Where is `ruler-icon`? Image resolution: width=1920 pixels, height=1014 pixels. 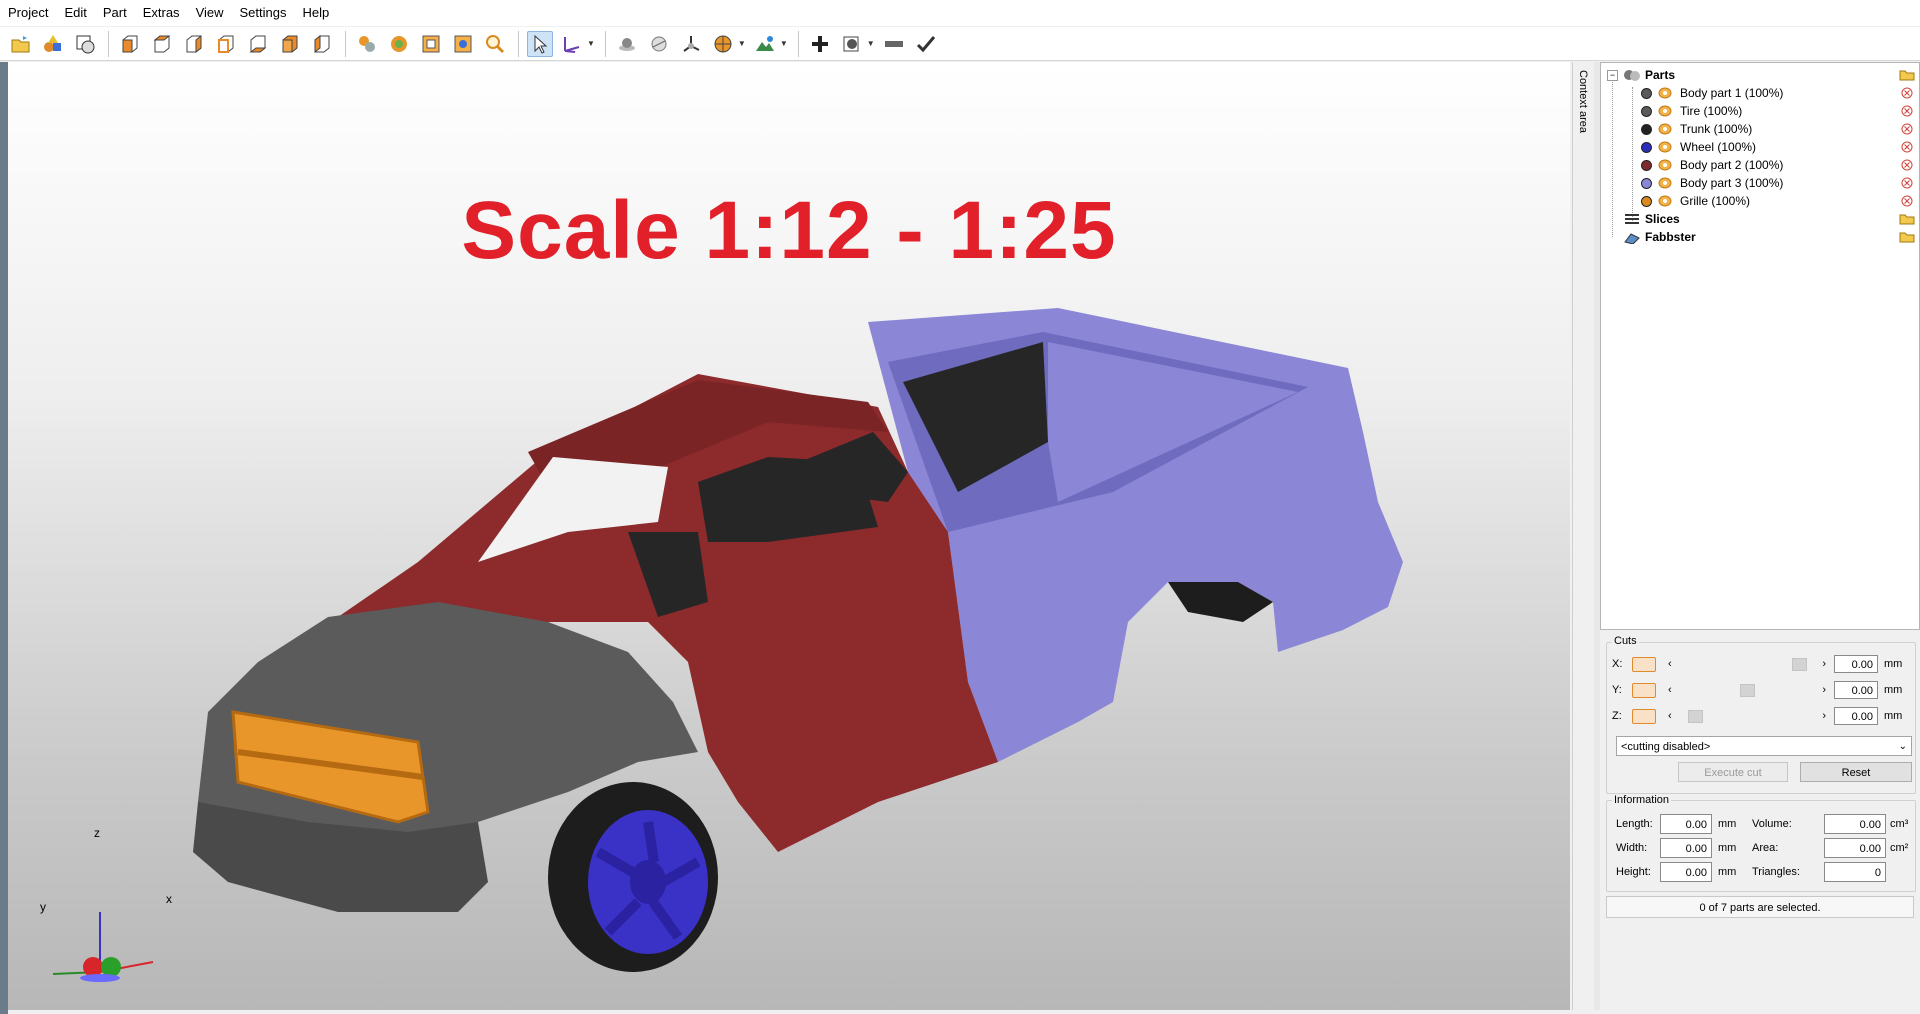 ruler-icon is located at coordinates (894, 44).